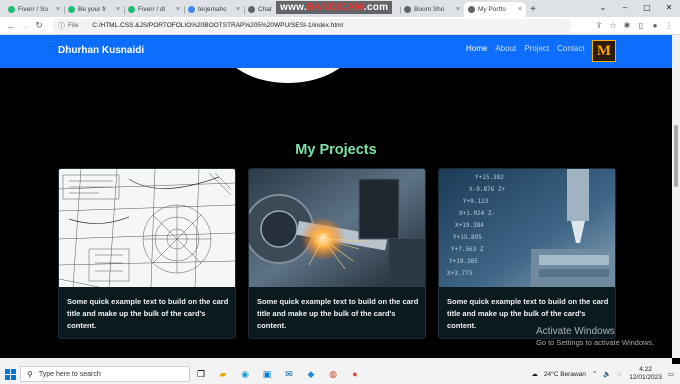 This screenshot has height=384, width=680. I want to click on browser-tab: Boom Sho ×, so click(432, 9).